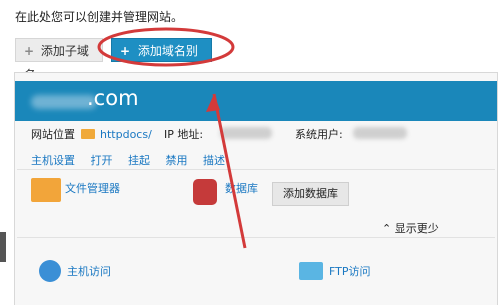 The image size is (500, 305). What do you see at coordinates (50, 271) in the screenshot?
I see `globe-icon` at bounding box center [50, 271].